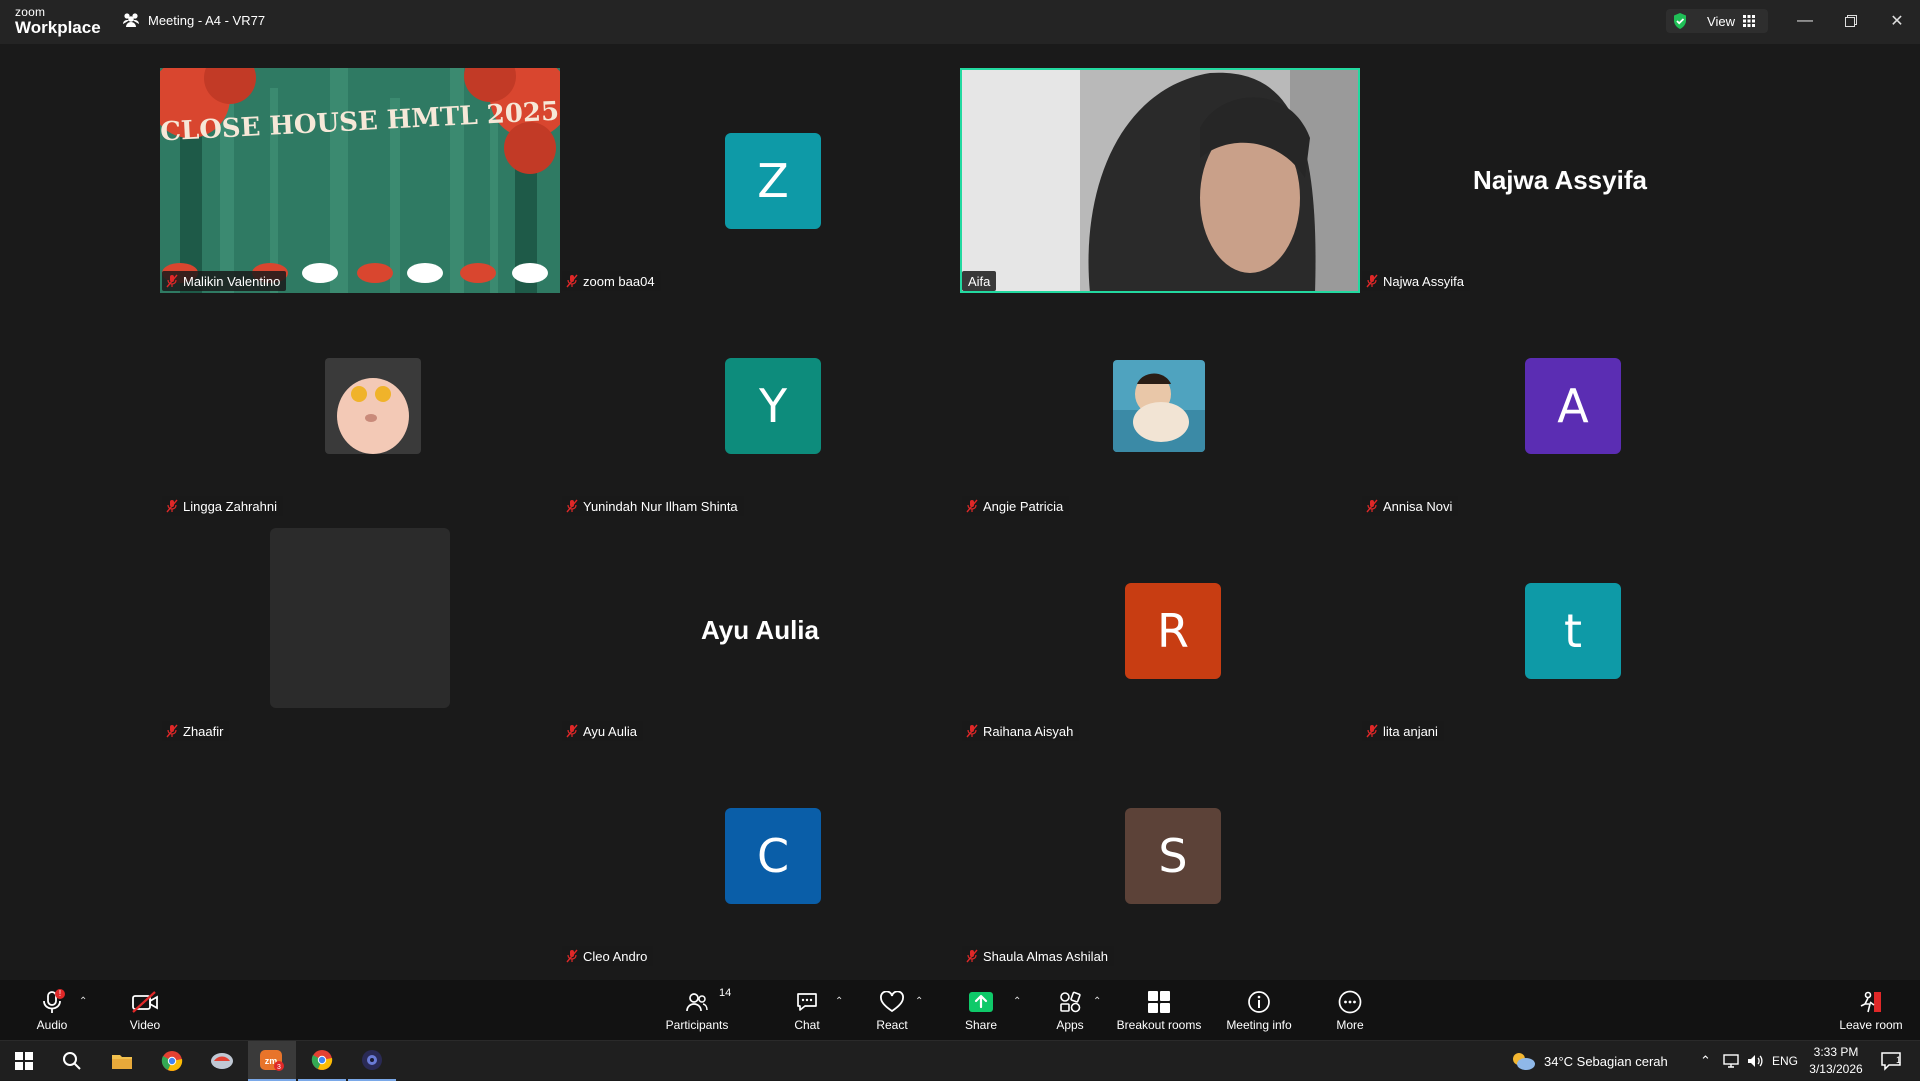  I want to click on video-tile: Z zoom baa04, so click(760, 180).